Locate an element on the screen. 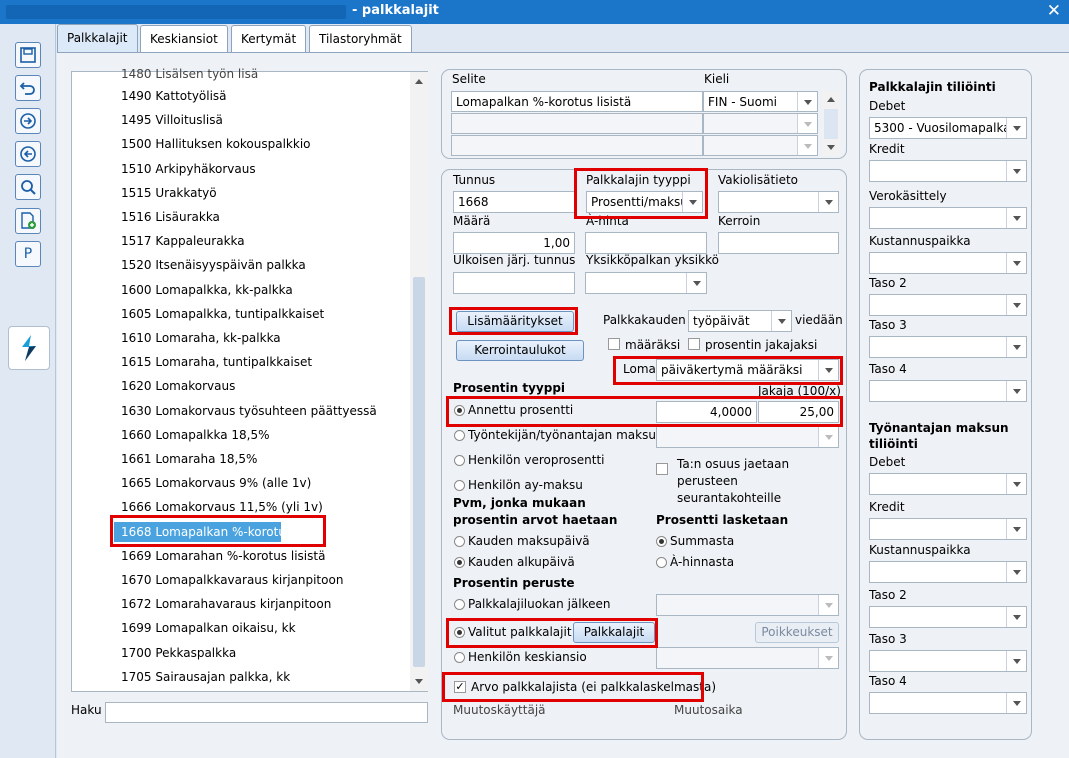 The height and width of the screenshot is (758, 1069). maaraksi-checkbox is located at coordinates (614, 344).